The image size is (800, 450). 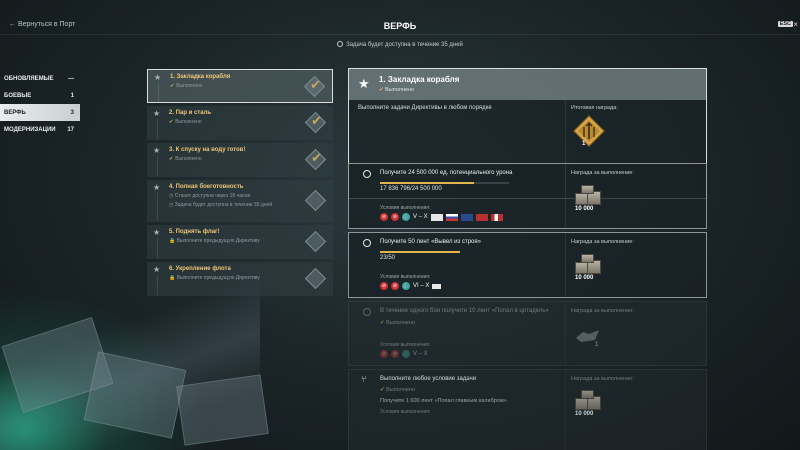 I want to click on task-status: ✔ Выполнено, so click(x=397, y=390).